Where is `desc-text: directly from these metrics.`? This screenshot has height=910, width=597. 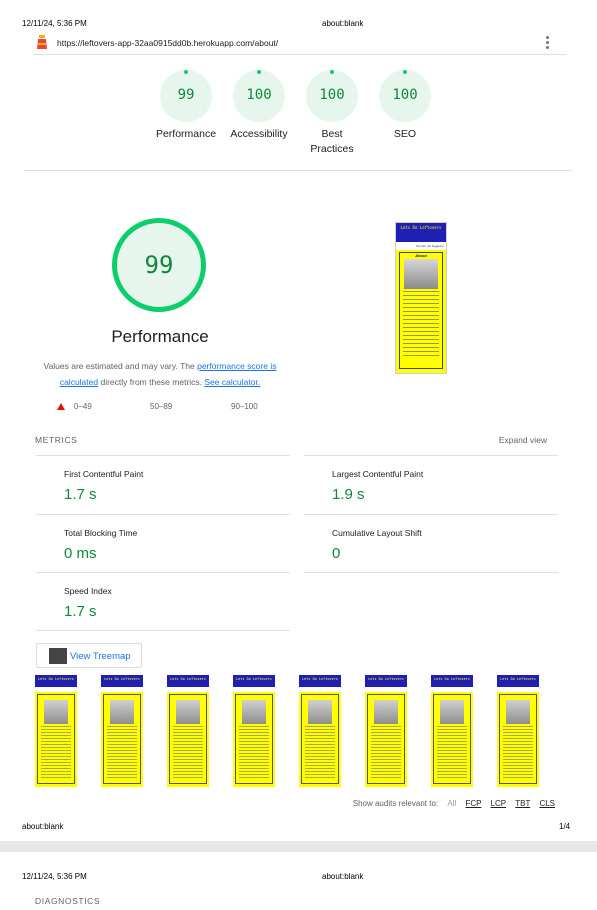
desc-text: directly from these metrics. is located at coordinates (151, 382).